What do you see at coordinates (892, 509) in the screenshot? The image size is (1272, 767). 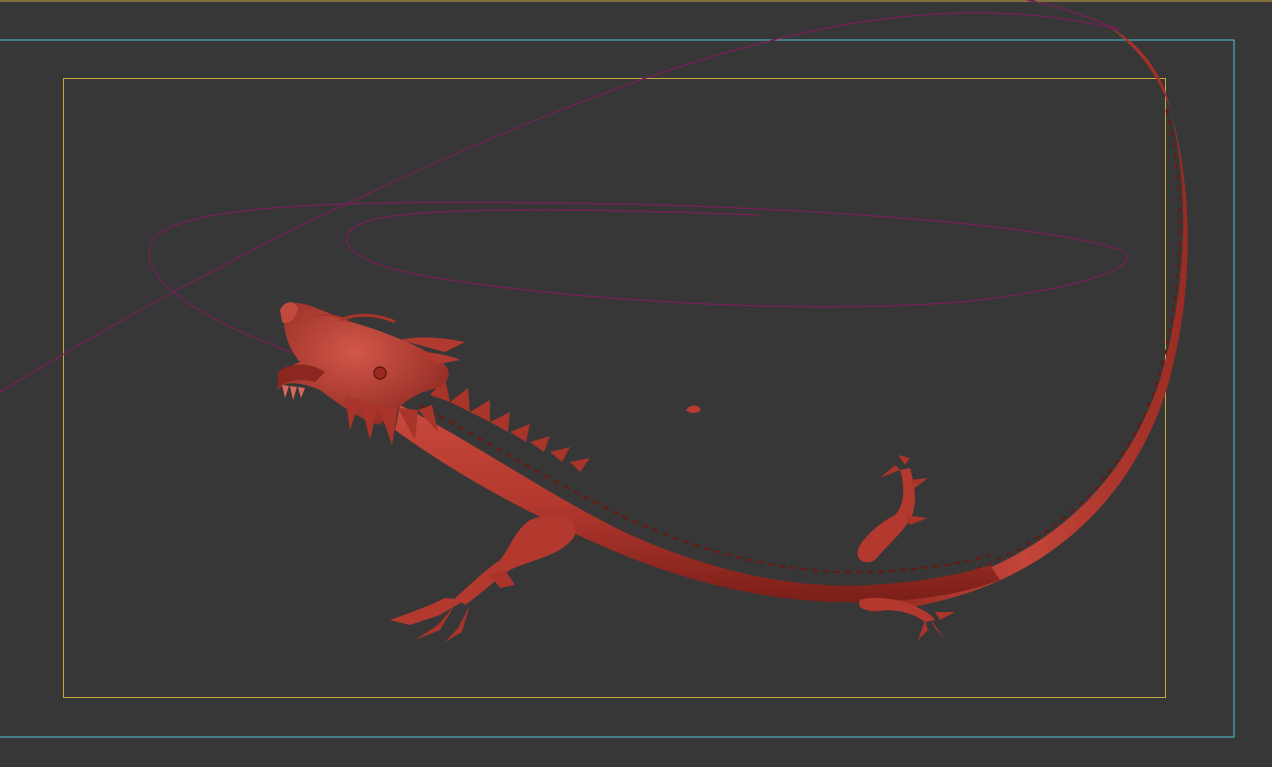 I see `dragon-hind-leg-upper` at bounding box center [892, 509].